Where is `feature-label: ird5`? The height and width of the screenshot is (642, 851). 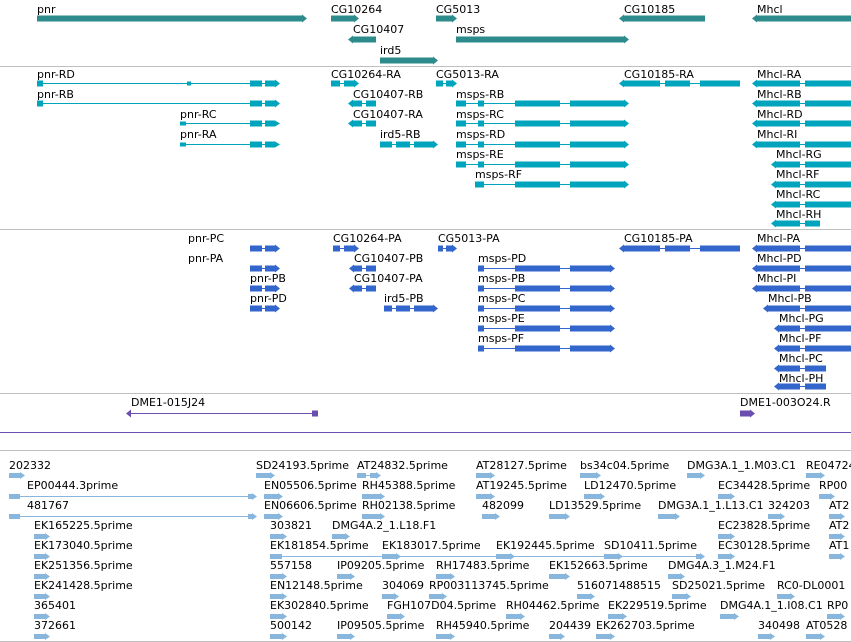 feature-label: ird5 is located at coordinates (390, 50).